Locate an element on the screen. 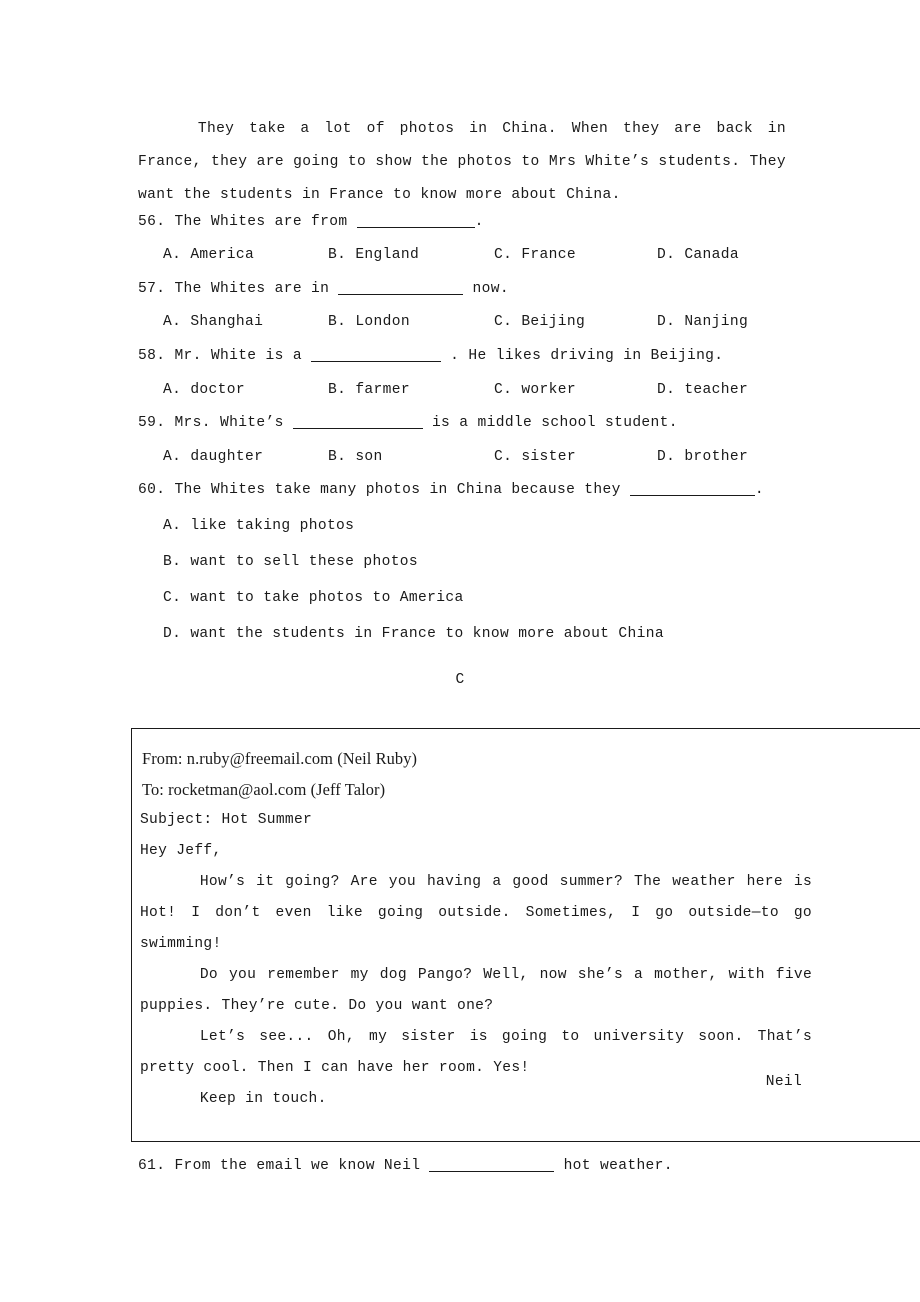 This screenshot has height=1302, width=920. question-56-number: 56. is located at coordinates (152, 222).